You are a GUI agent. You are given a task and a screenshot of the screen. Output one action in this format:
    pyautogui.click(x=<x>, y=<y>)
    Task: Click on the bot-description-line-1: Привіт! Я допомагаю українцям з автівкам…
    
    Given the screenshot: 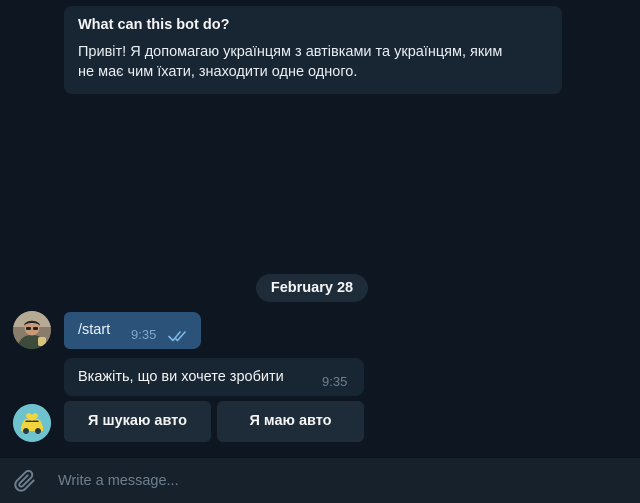 What is the action you would take?
    pyautogui.click(x=290, y=52)
    